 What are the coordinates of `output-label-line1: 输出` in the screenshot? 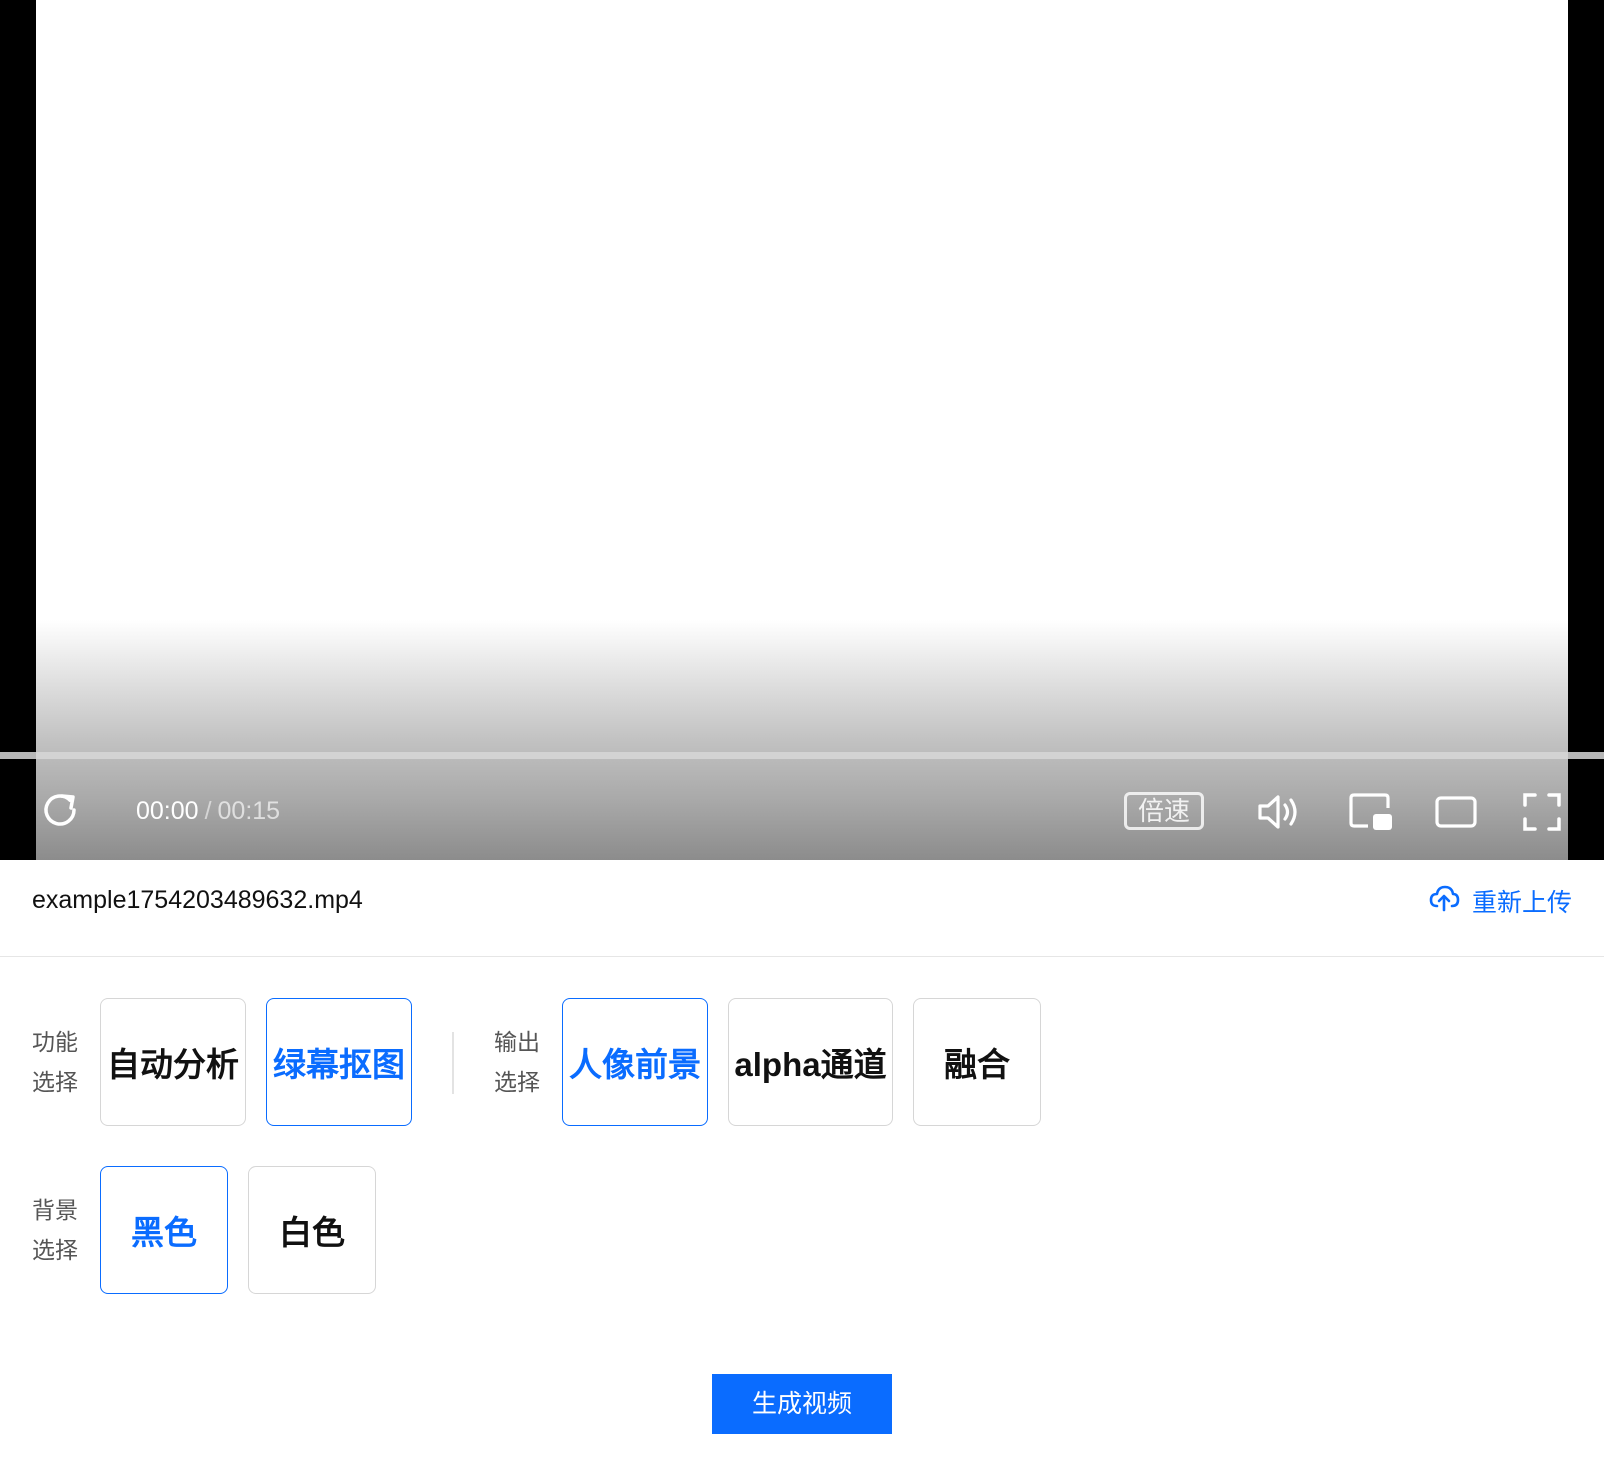 It's located at (517, 1042).